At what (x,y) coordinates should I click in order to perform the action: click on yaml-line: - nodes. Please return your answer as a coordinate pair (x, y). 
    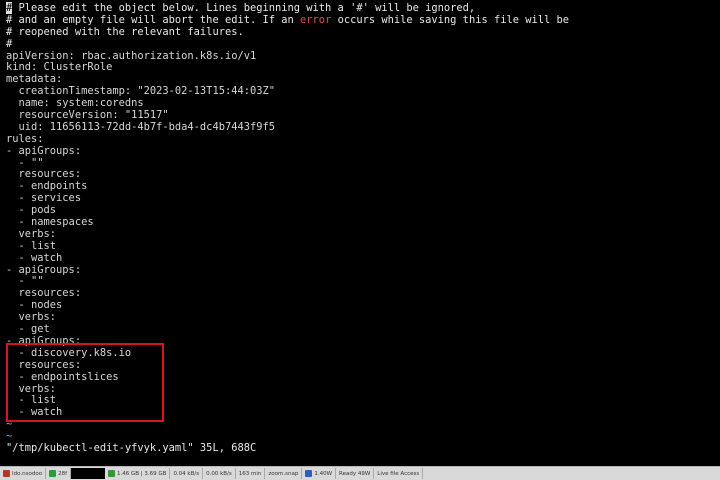
    Looking at the image, I should click on (34, 305).